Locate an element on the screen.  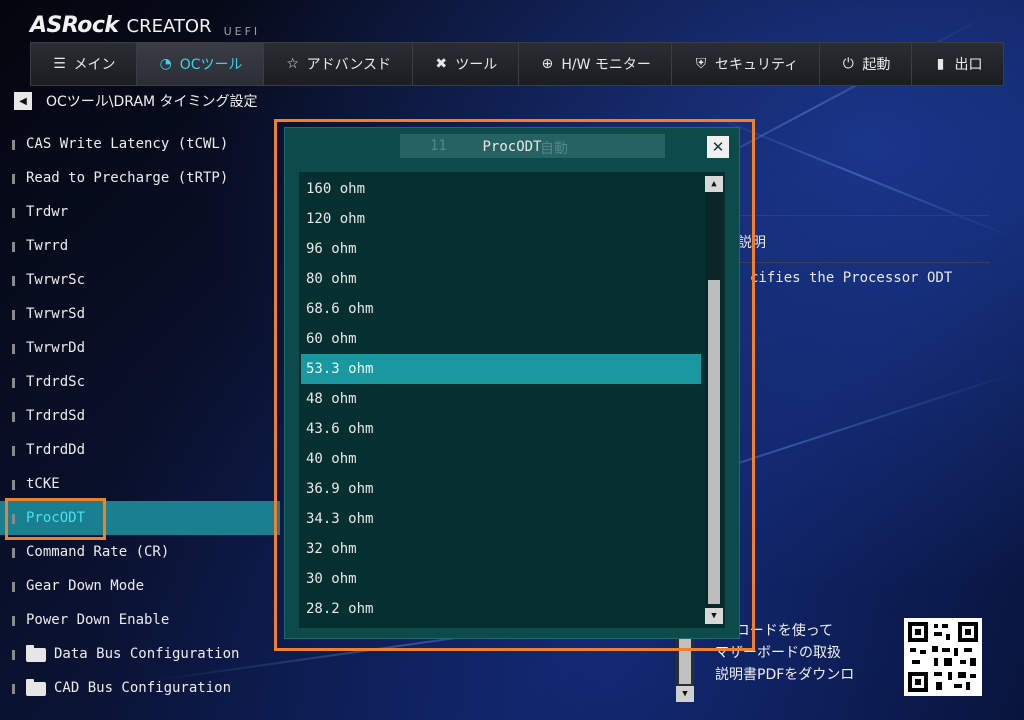
item-label: tCKE is located at coordinates (43, 484).